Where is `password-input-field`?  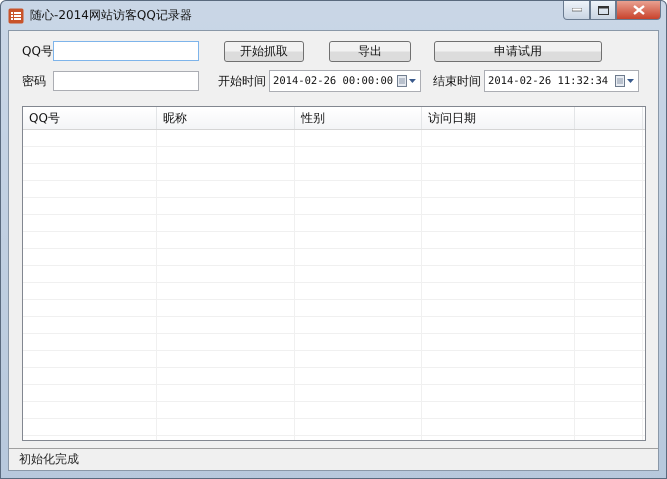 password-input-field is located at coordinates (126, 81).